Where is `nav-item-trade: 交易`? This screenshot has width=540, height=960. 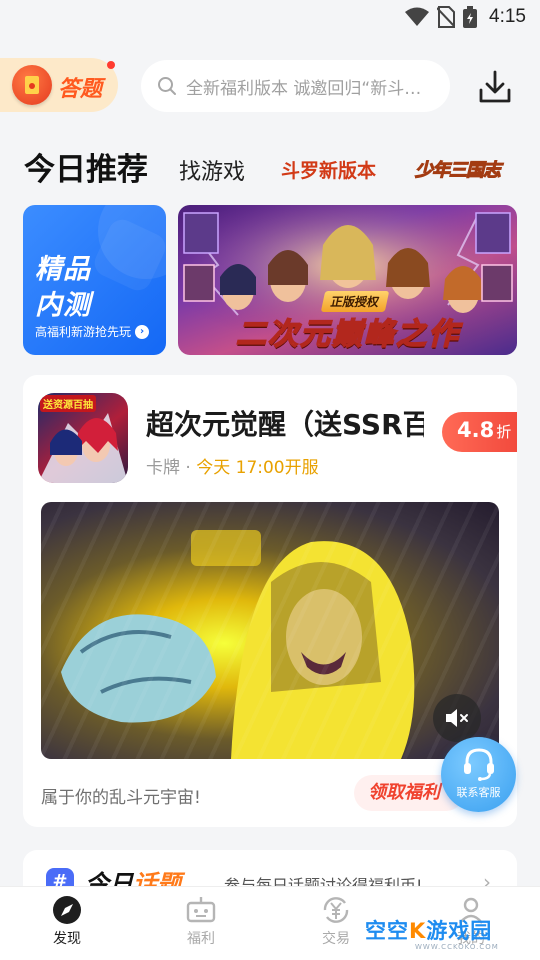 nav-item-trade: 交易 is located at coordinates (336, 921).